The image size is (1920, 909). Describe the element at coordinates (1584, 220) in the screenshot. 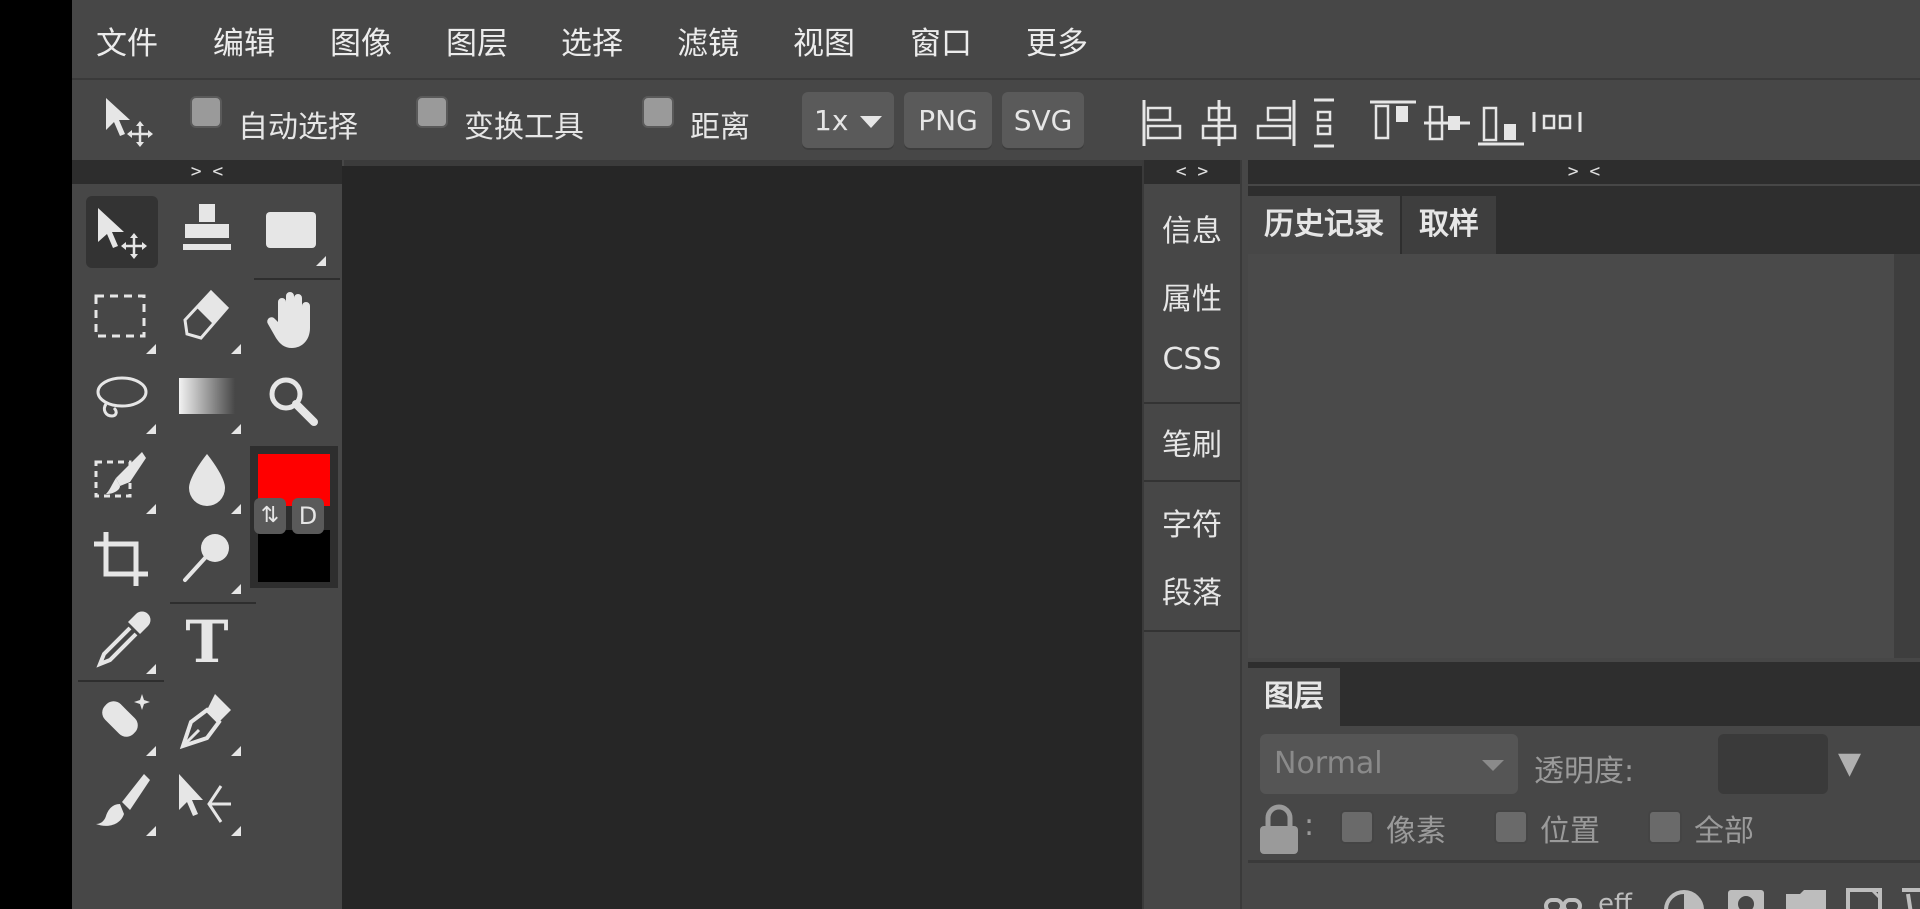

I see `history-tab-row: 历史记录 取样` at that location.